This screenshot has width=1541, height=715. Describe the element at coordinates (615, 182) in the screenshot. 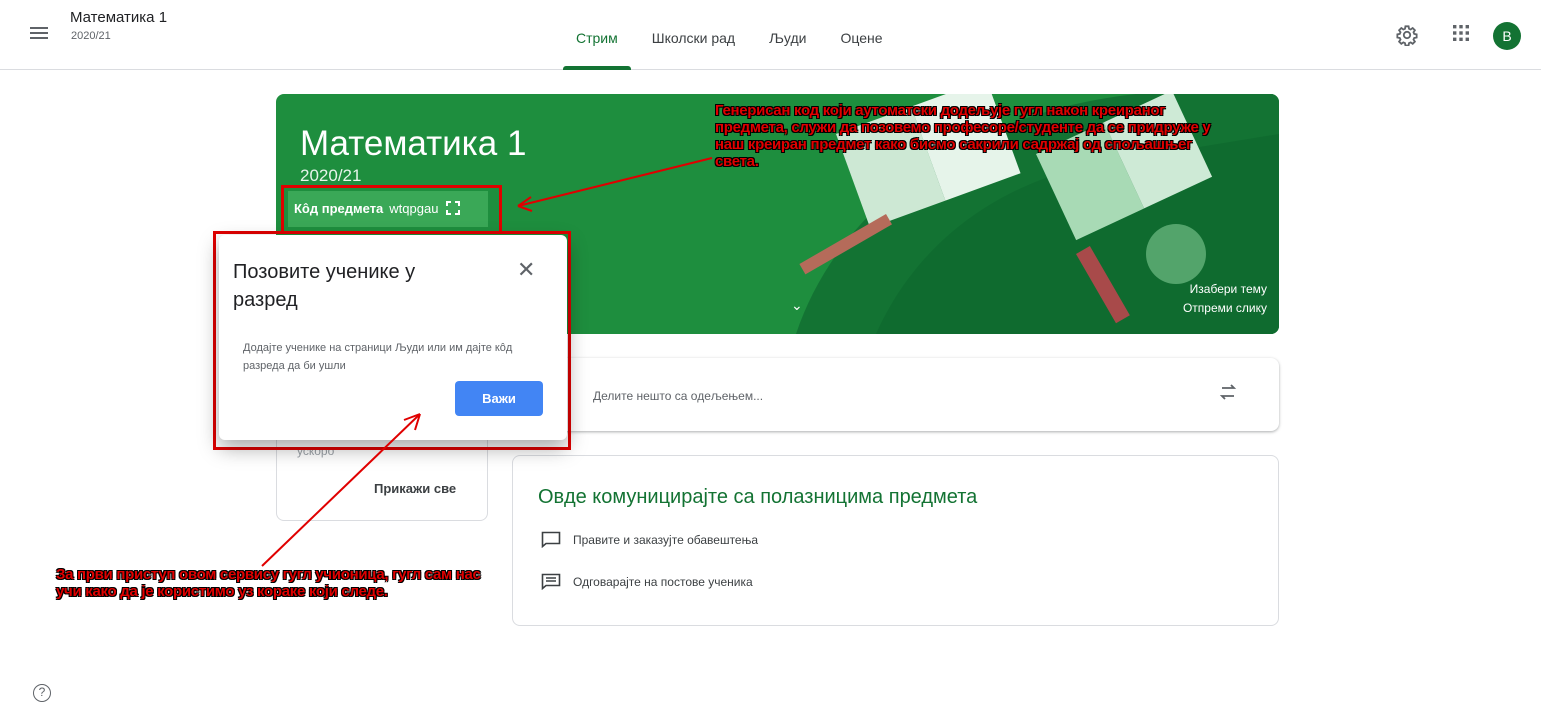

I see `arrow-to-code` at that location.